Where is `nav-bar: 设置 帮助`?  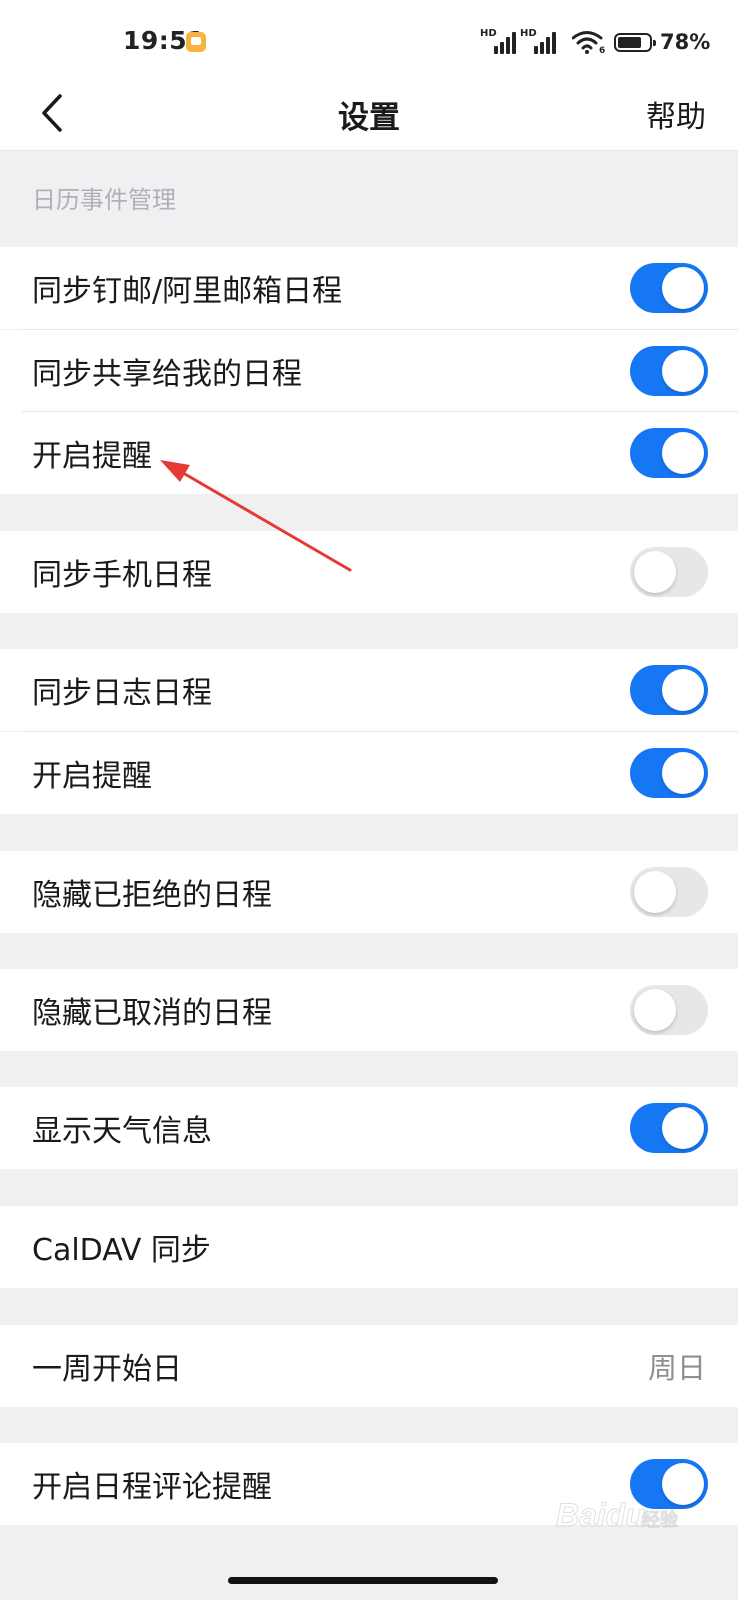
nav-bar: 设置 帮助 is located at coordinates (369, 115).